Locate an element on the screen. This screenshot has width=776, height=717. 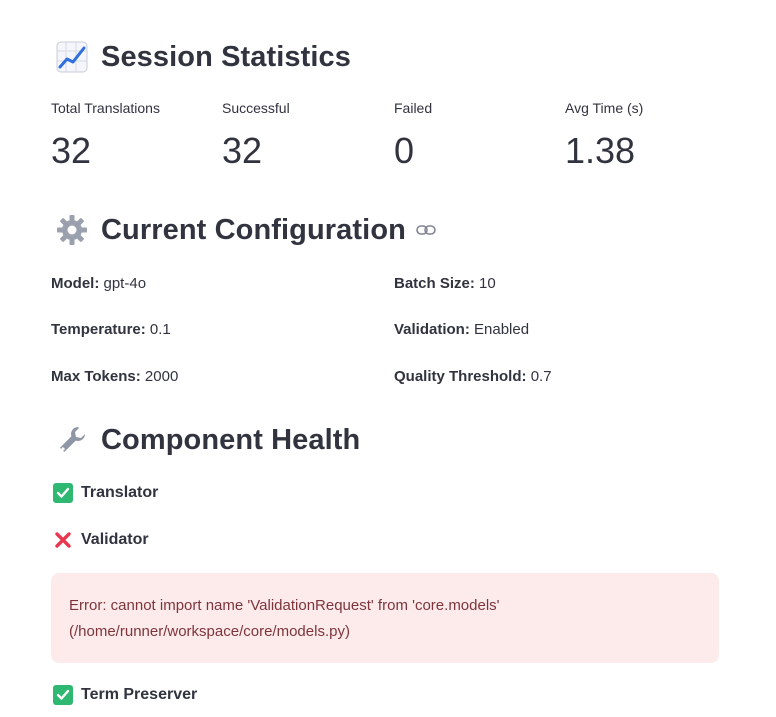
config-key: Model: is located at coordinates (75, 283).